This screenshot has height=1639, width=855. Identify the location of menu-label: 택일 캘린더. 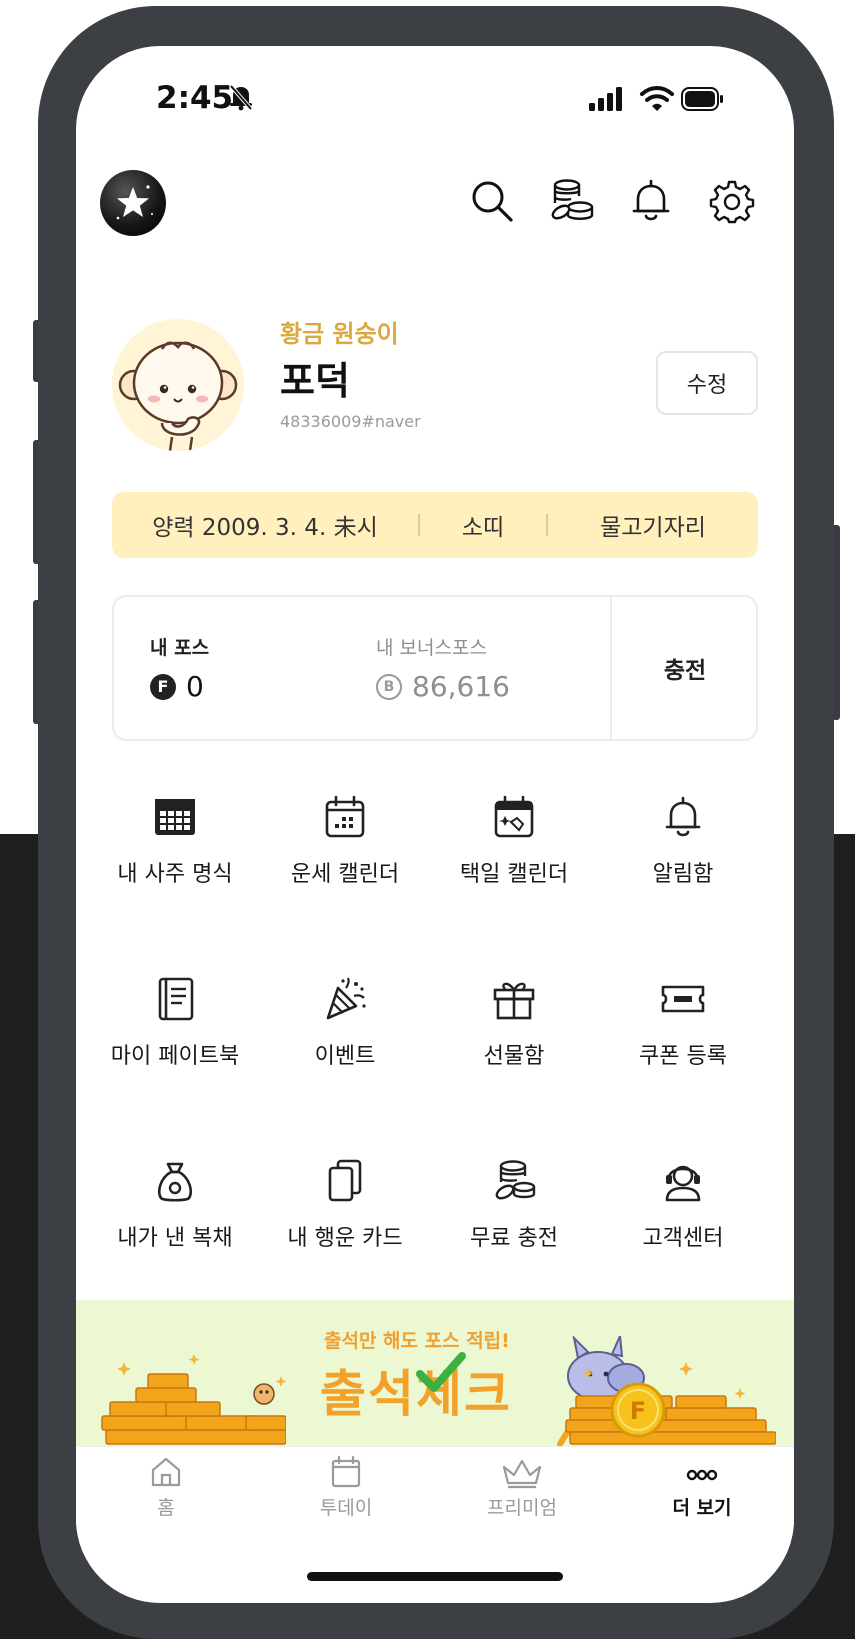
(514, 874).